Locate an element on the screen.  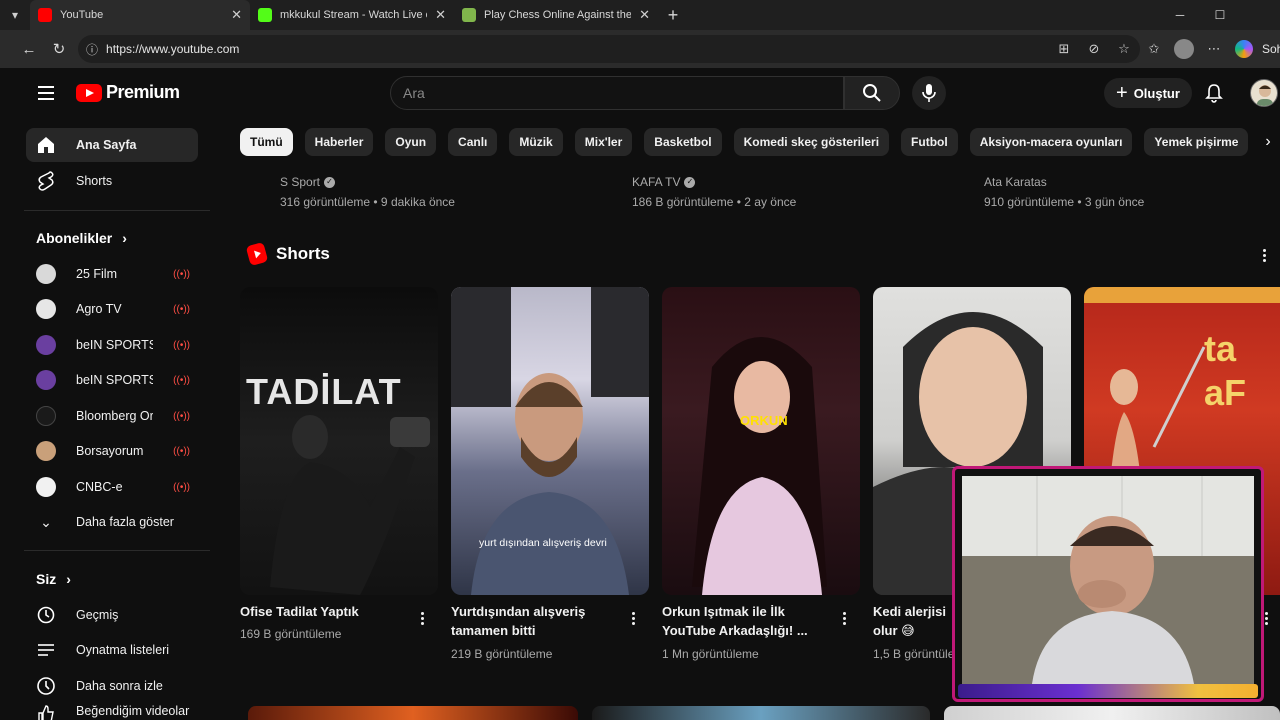
youtube-header: Premium + Oluştur is located at coordinates (647, 93).